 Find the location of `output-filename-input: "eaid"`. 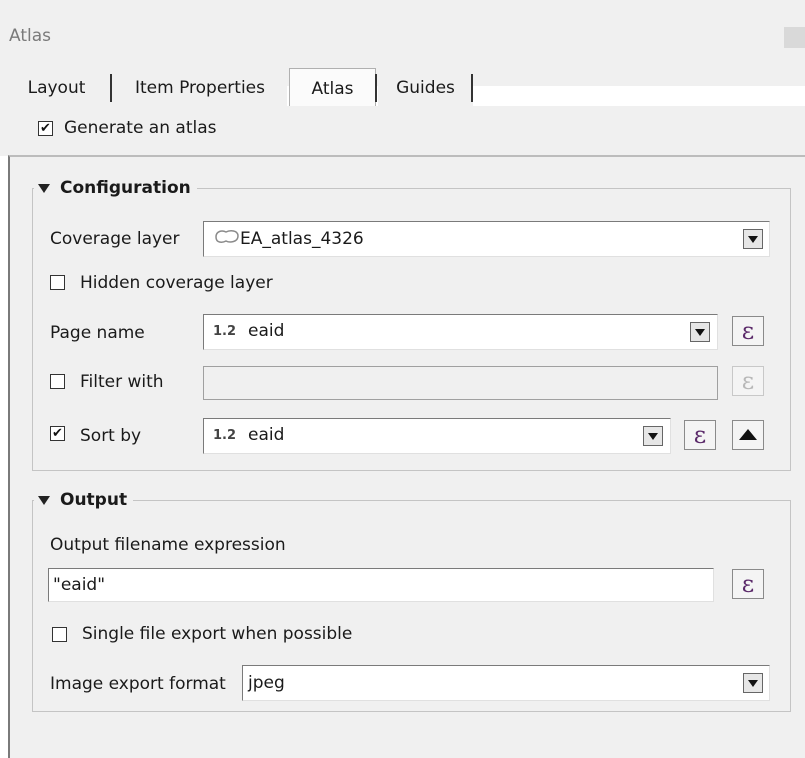

output-filename-input: "eaid" is located at coordinates (381, 585).